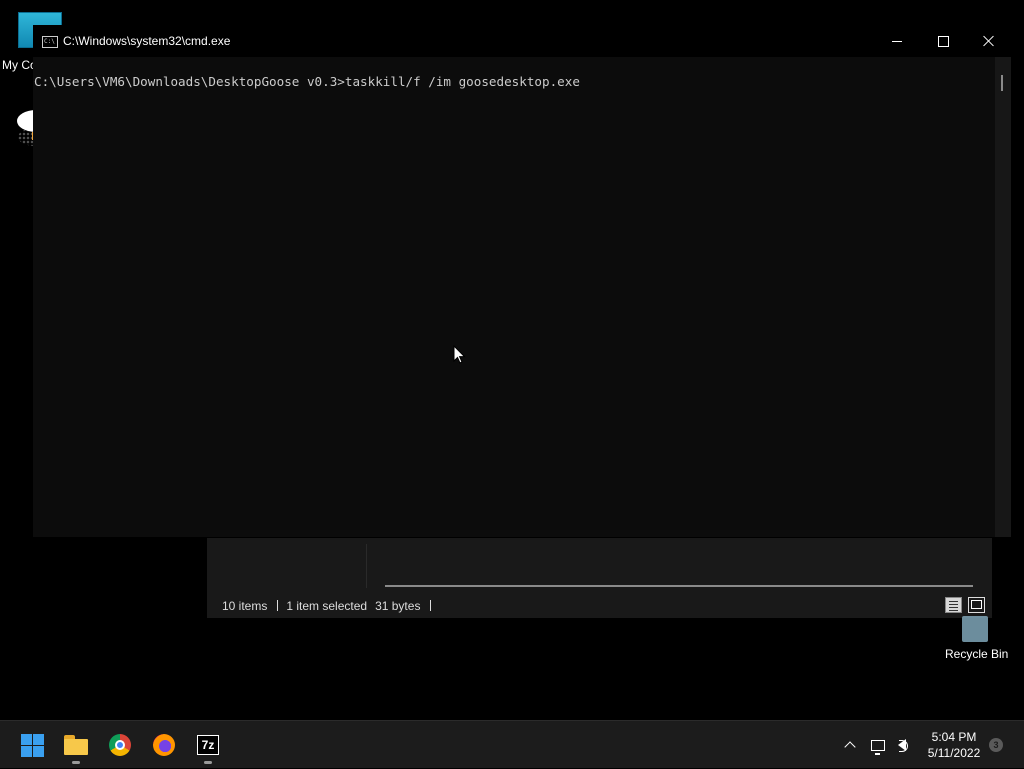 The width and height of the screenshot is (1024, 769). I want to click on file-explorer-window: 10 items 1 item selected 31 bytes, so click(599, 578).